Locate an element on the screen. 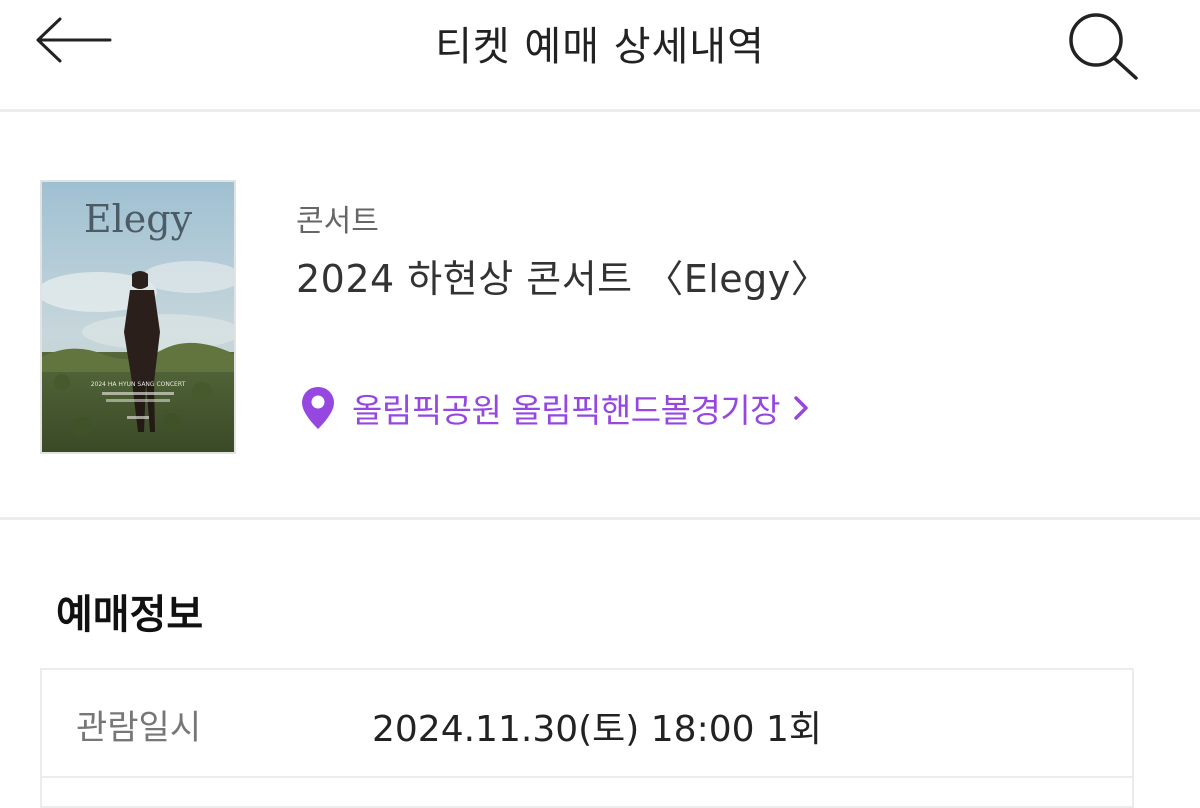  info-row-viewing-date: 관람일시 2024.11.30(토) 18:00 1회 is located at coordinates (587, 724).